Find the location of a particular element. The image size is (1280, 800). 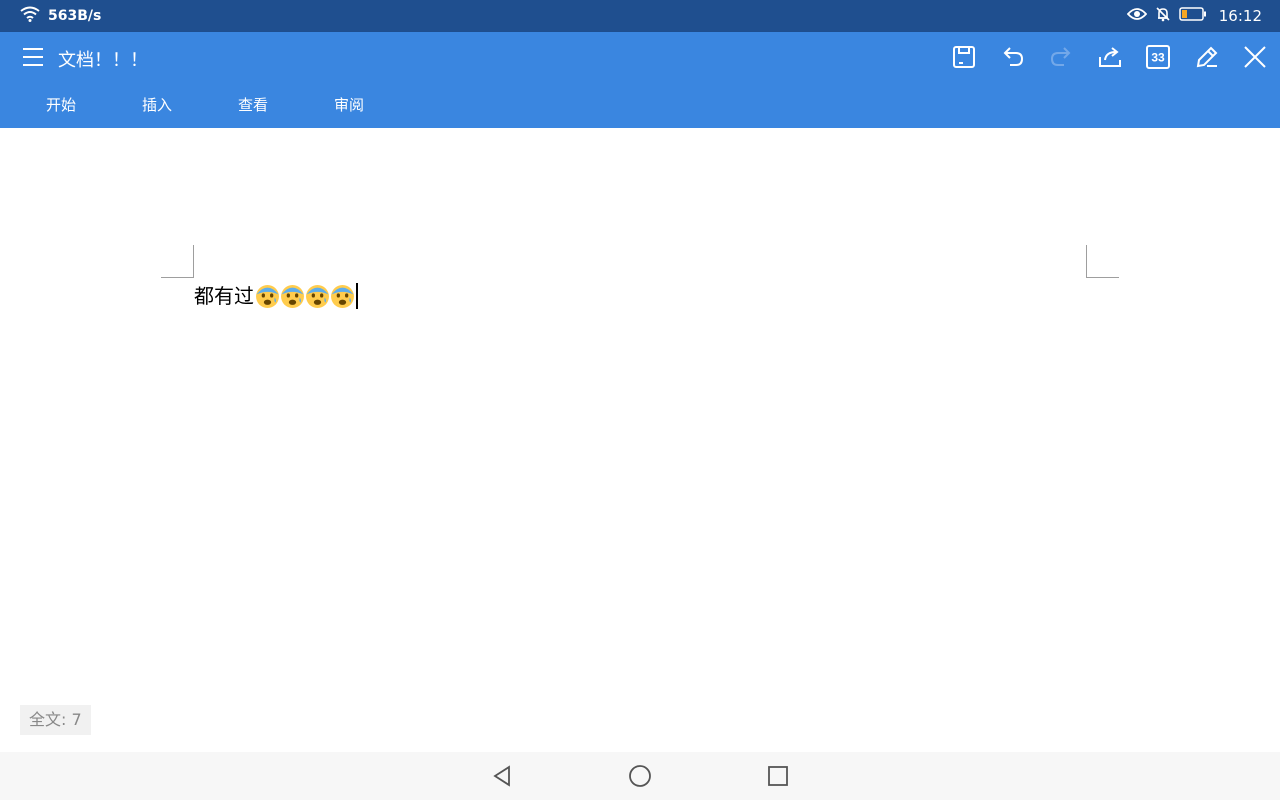

clock: 16:12 is located at coordinates (1240, 16).